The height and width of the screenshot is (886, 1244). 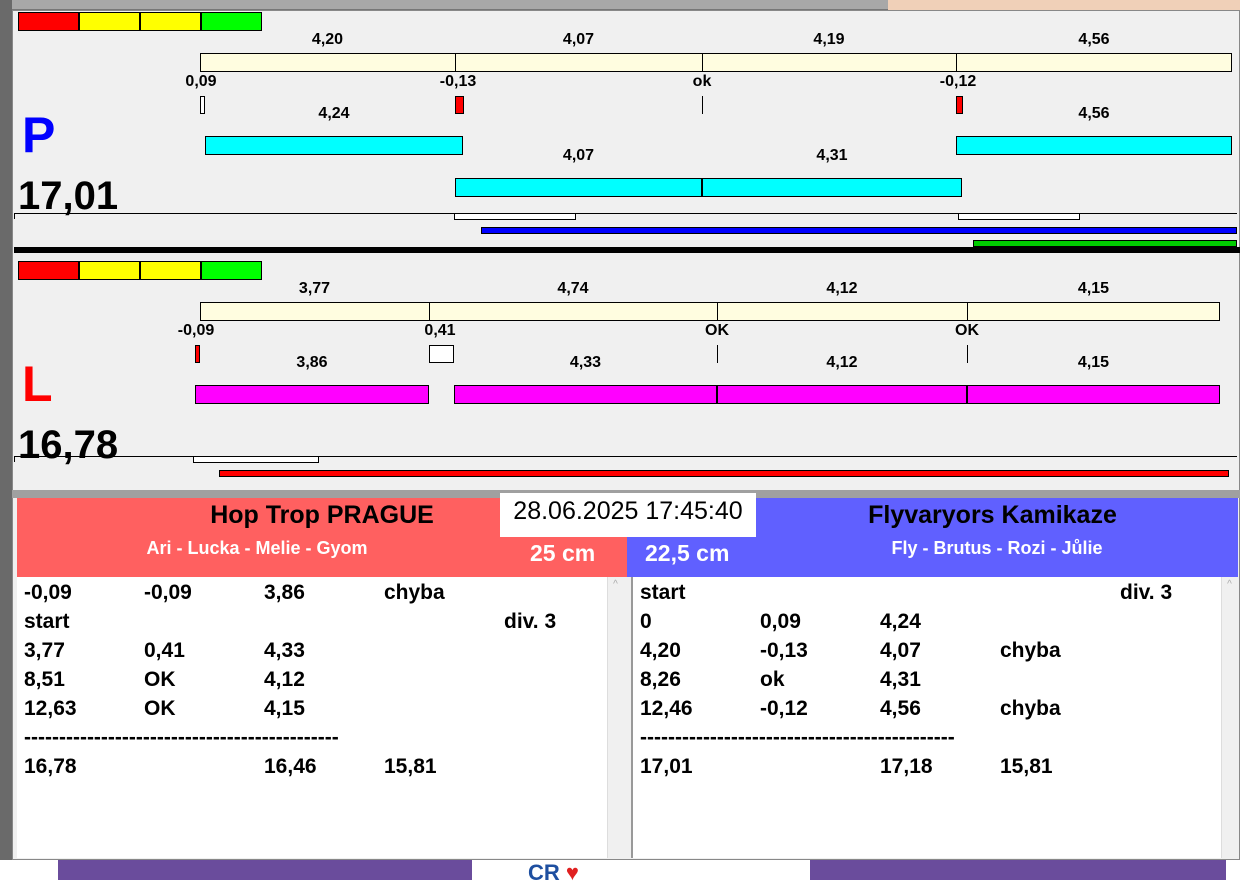 I want to click on segment-label: 4,56, so click(x=1094, y=39).